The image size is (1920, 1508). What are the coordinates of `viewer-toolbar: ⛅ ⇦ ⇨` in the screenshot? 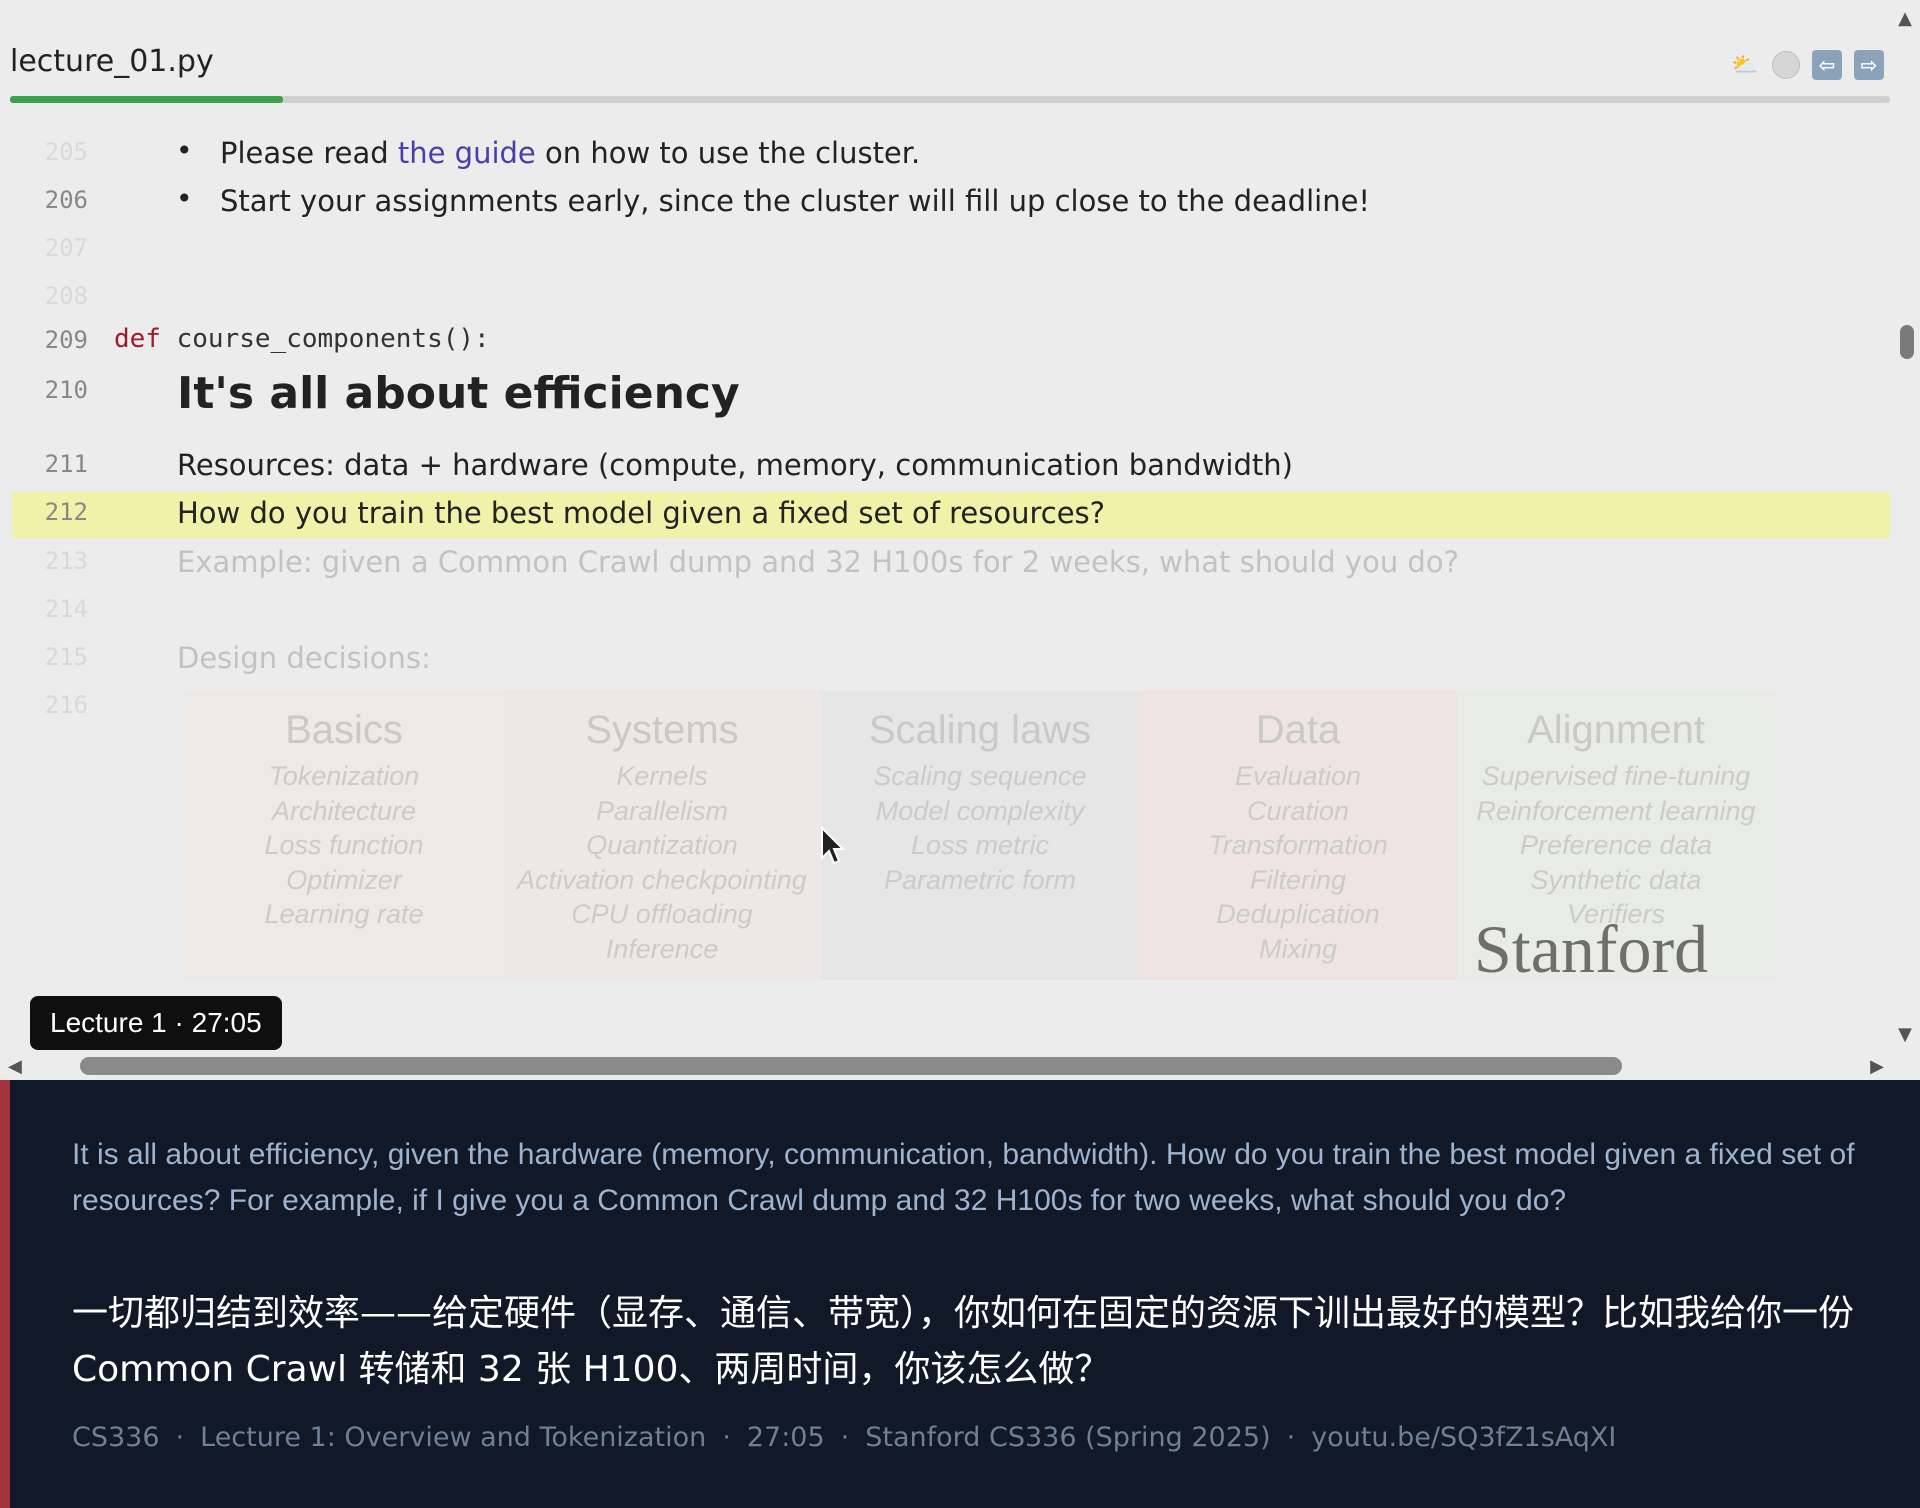 It's located at (1807, 65).